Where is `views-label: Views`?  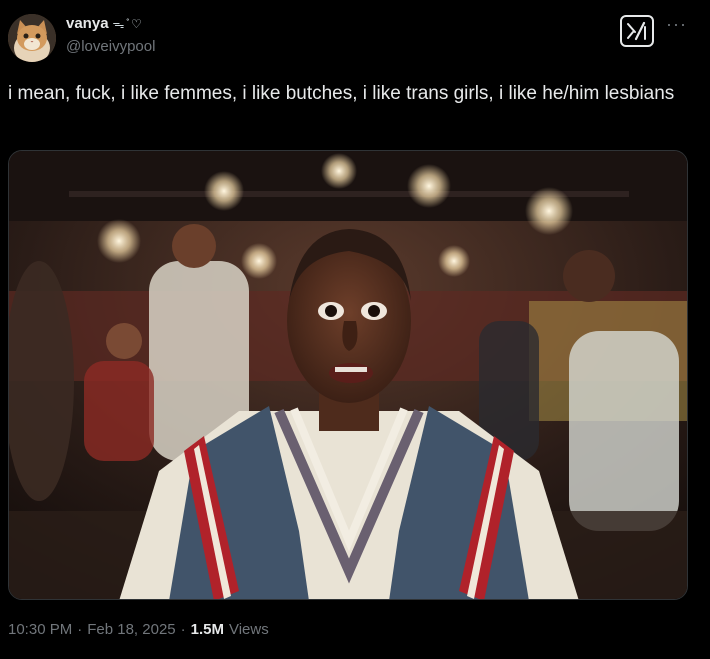
views-label: Views is located at coordinates (248, 629).